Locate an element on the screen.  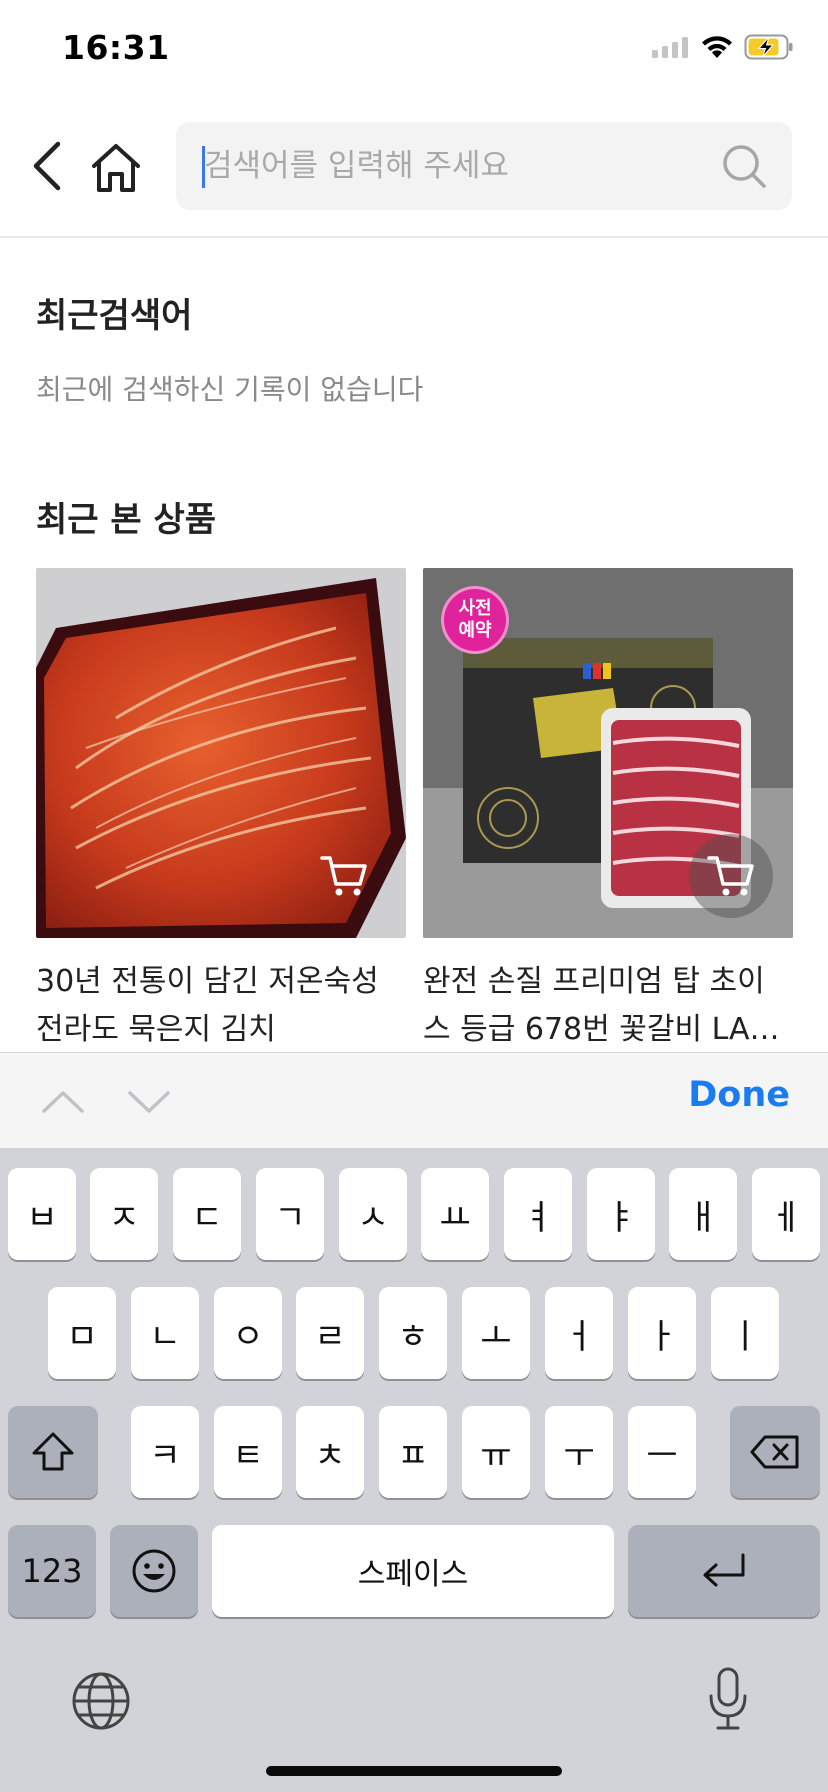
next-field-button is located at coordinates (149, 1101).